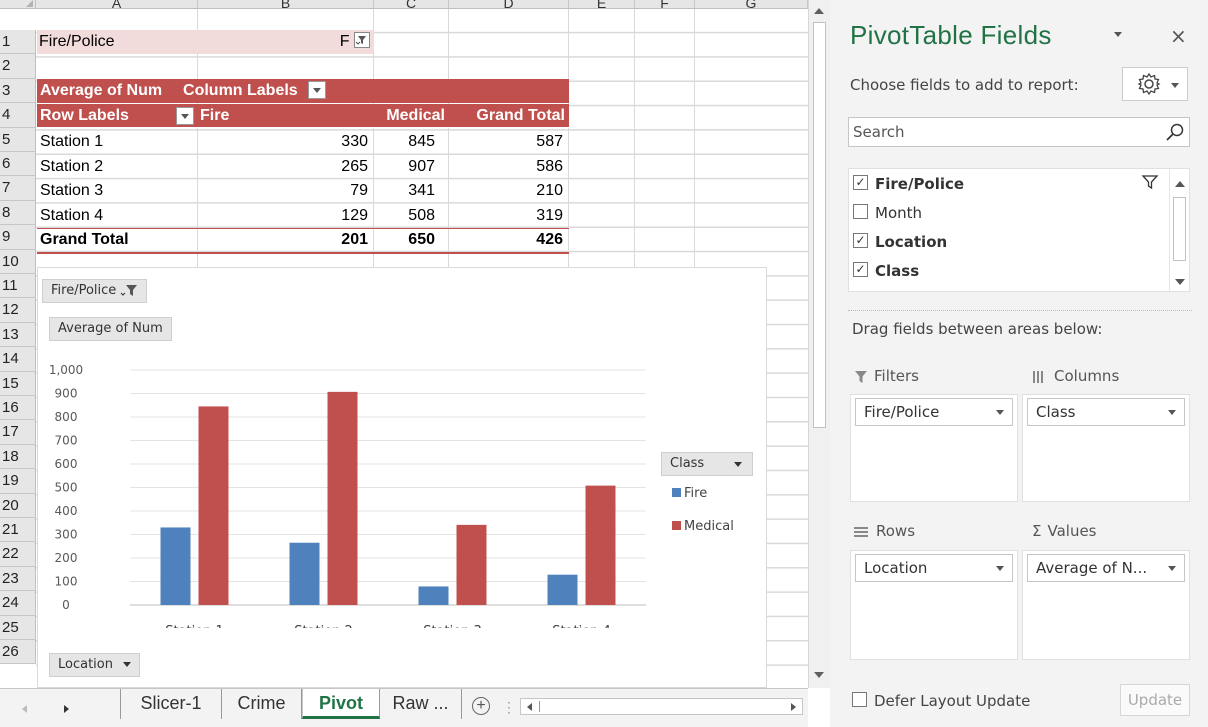  Describe the element at coordinates (934, 605) in the screenshot. I see `rows-area: Location` at that location.